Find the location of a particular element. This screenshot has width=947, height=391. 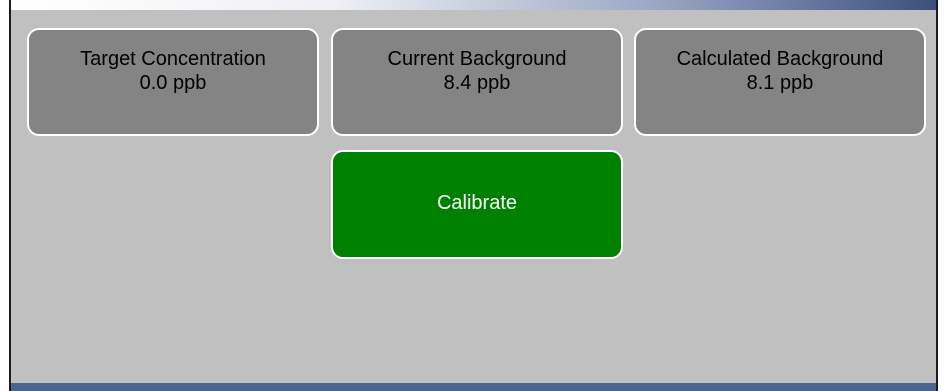

target-concentration-tile: Target Concentration 0.0 ppb is located at coordinates (173, 82).